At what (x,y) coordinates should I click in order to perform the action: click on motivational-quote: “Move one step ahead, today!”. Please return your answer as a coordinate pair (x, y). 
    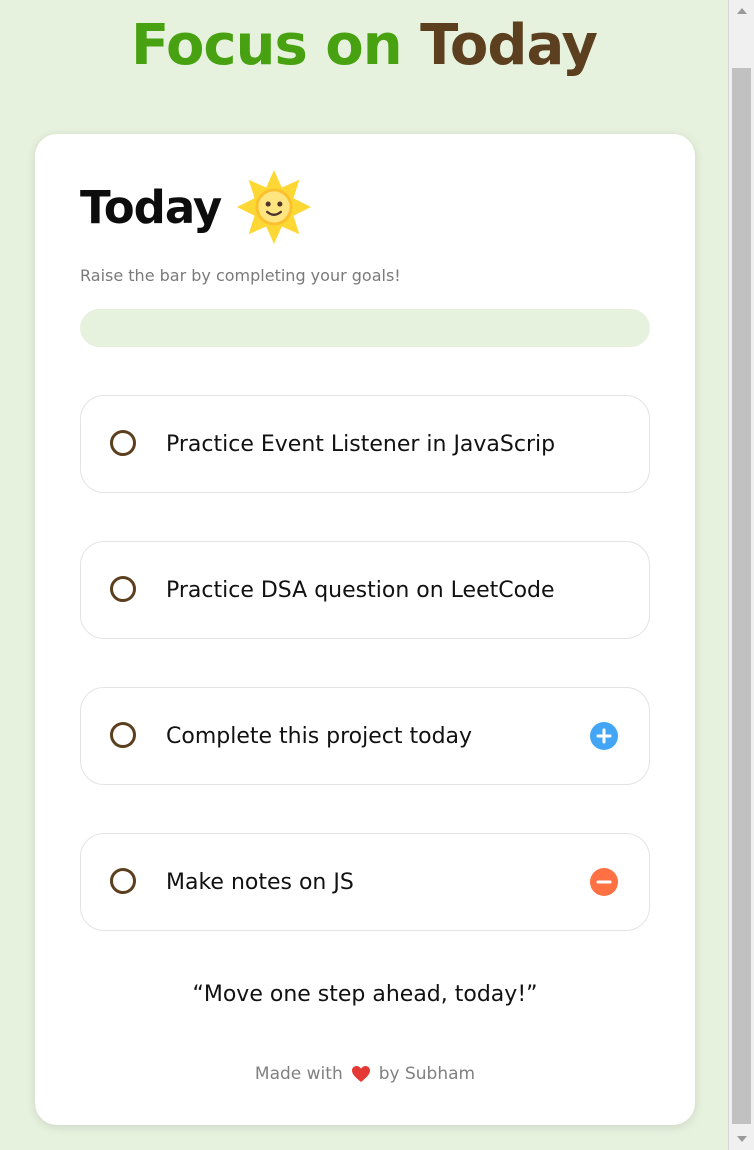
    Looking at the image, I should click on (365, 994).